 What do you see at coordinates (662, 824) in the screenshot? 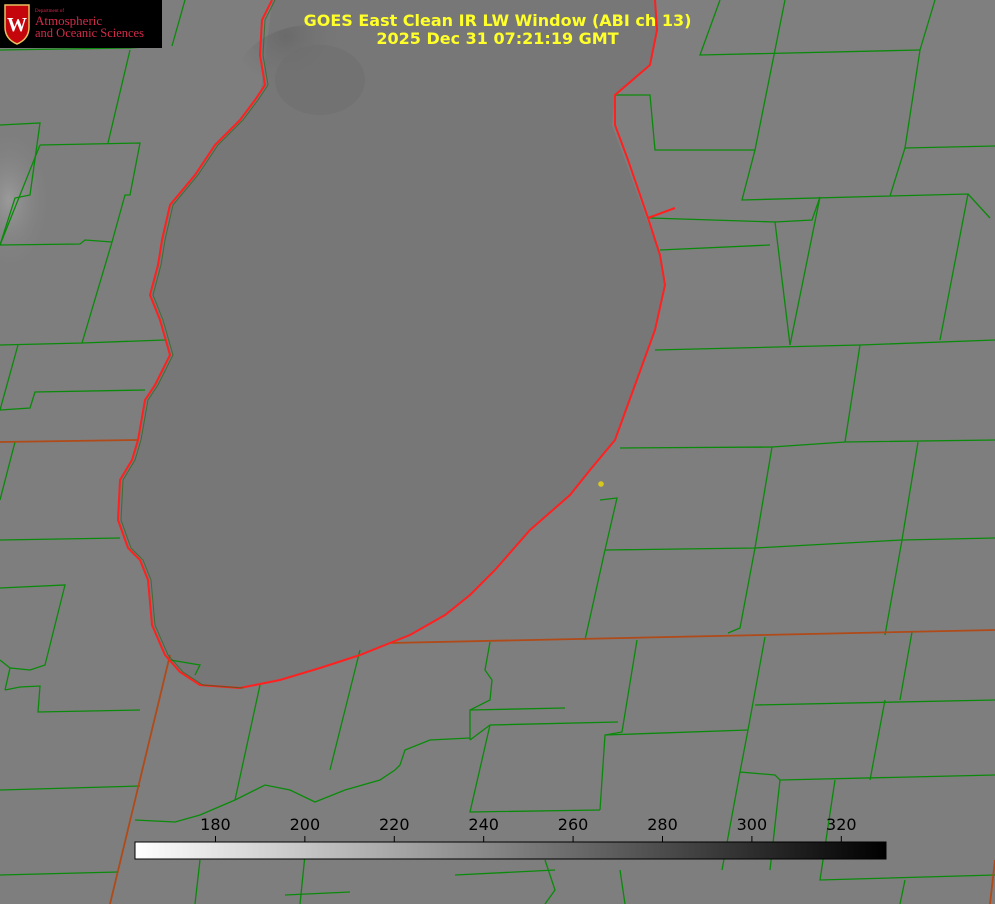
I see `colorbar-tick-label: 280` at bounding box center [662, 824].